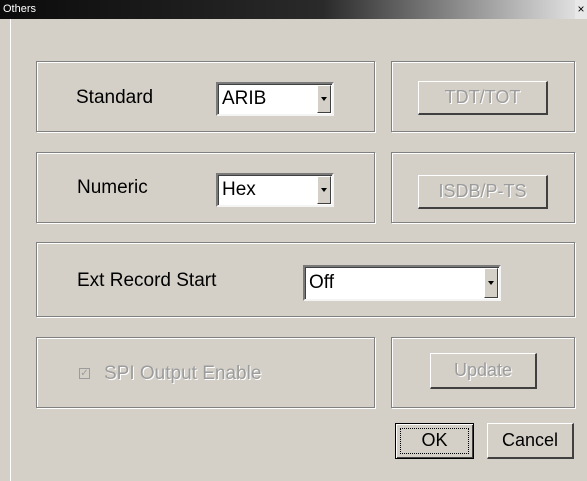 The image size is (587, 481). I want to click on numeric-group: Numeric Hex, so click(205, 187).